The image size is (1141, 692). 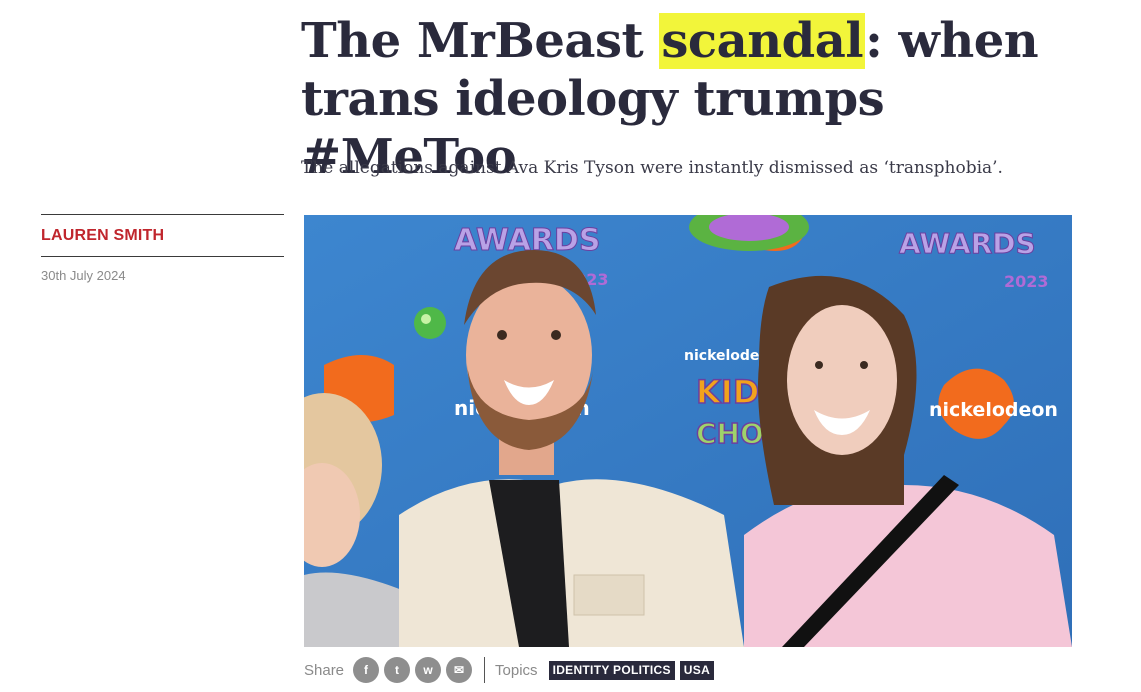 What do you see at coordinates (324, 670) in the screenshot?
I see `share-label: Share` at bounding box center [324, 670].